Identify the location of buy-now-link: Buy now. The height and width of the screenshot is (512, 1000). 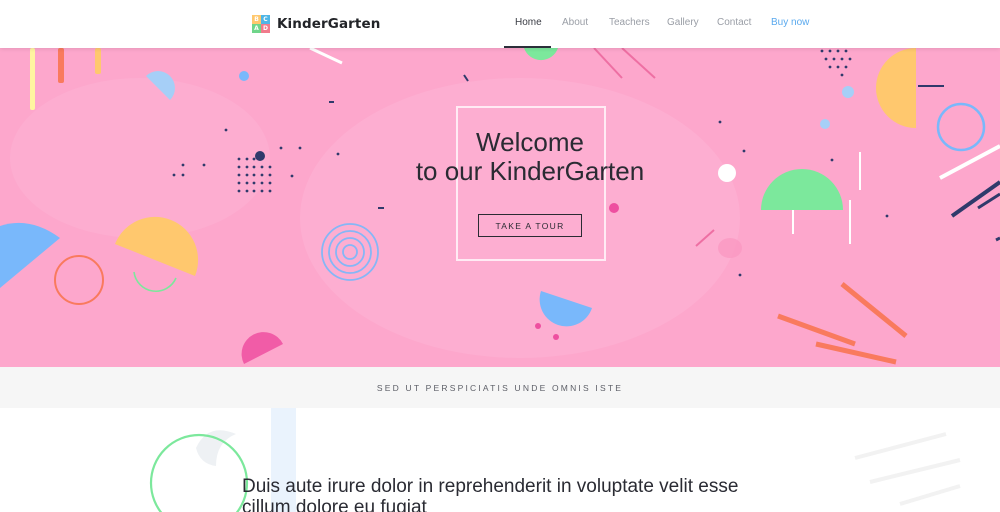
(790, 22).